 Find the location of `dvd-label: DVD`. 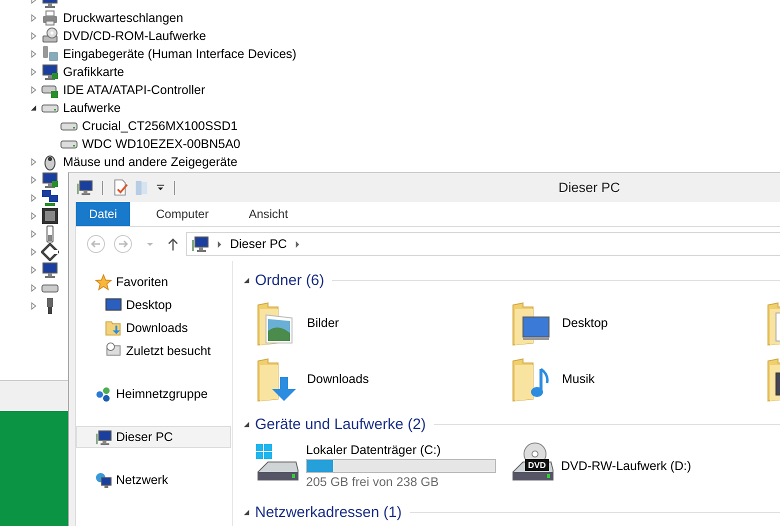

dvd-label: DVD is located at coordinates (537, 465).